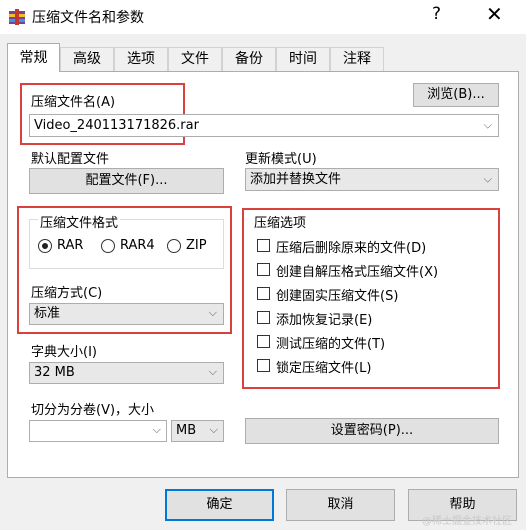 Image resolution: width=526 pixels, height=530 pixels. I want to click on option-sfx: 创建自解压格式压缩文件(X), so click(374, 270).